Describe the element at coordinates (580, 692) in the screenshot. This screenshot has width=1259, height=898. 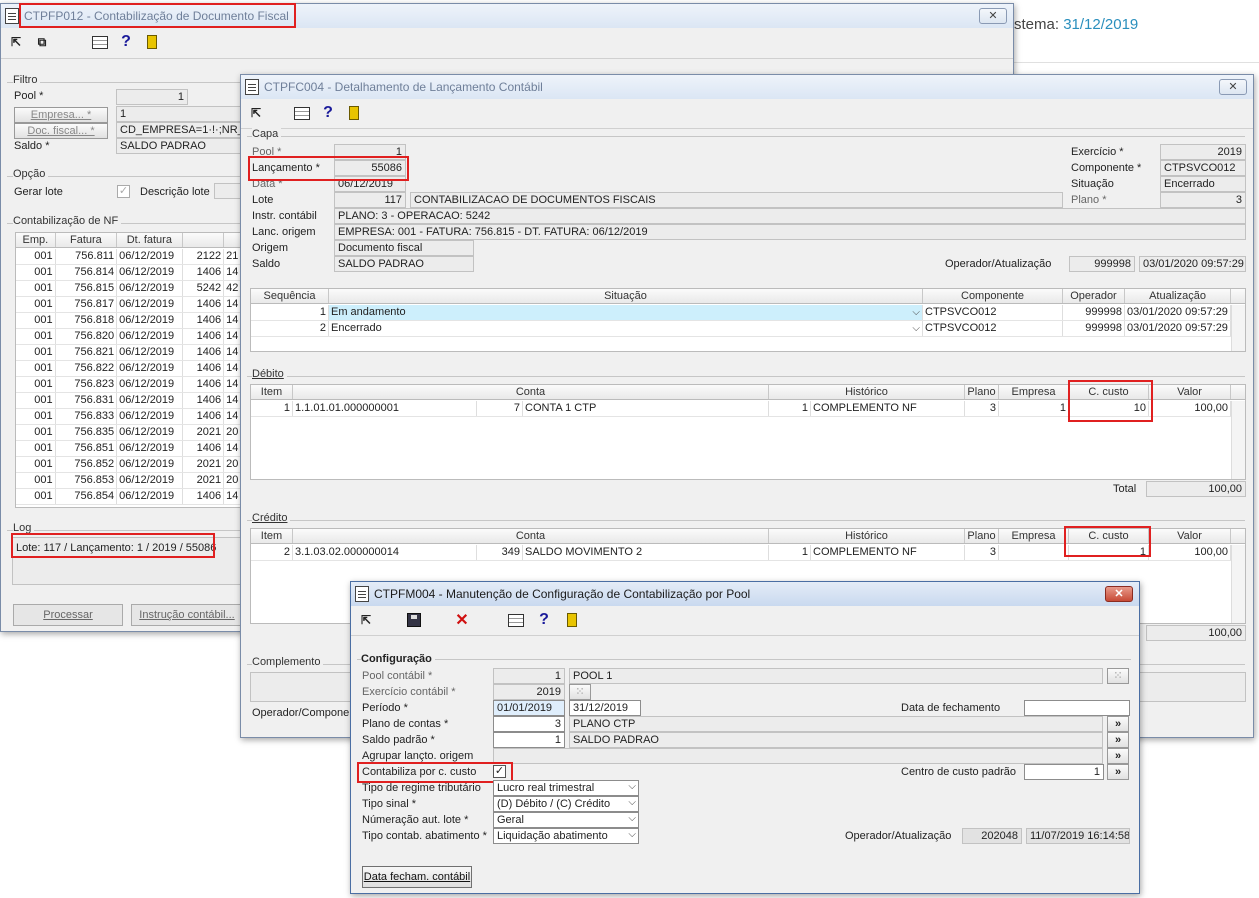
I see `exercicio-lookup-button: ⁙` at that location.